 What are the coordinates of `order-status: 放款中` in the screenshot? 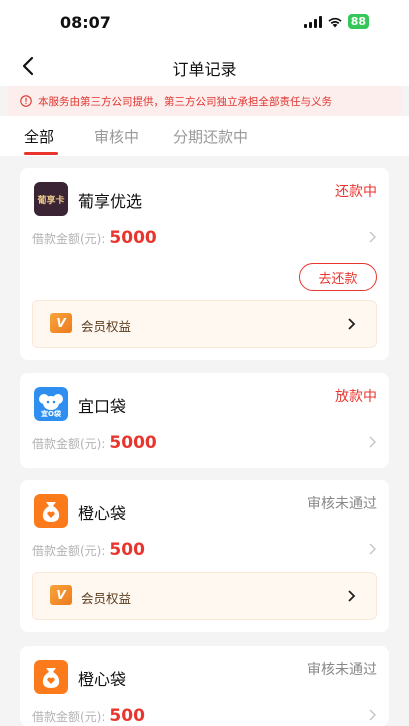 It's located at (356, 397).